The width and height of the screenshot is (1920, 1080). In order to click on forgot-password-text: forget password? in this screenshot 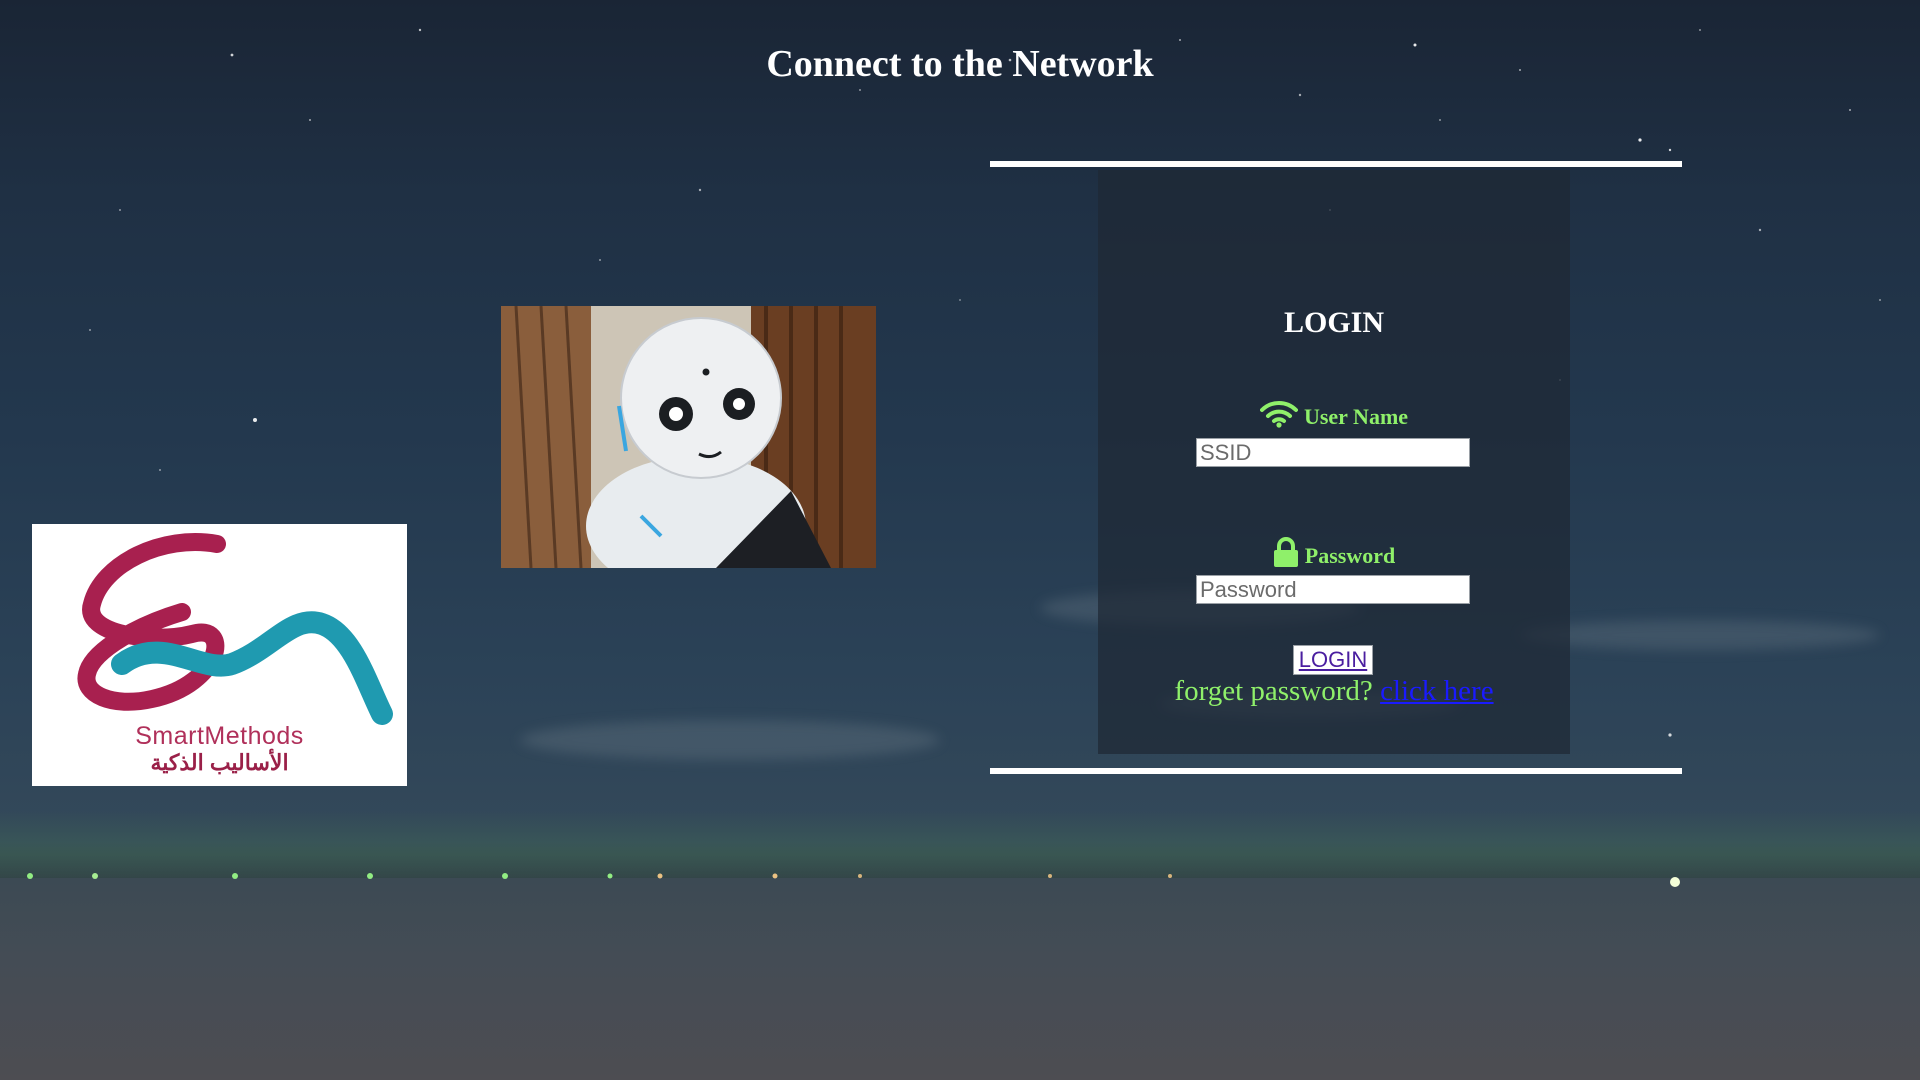, I will do `click(1273, 691)`.